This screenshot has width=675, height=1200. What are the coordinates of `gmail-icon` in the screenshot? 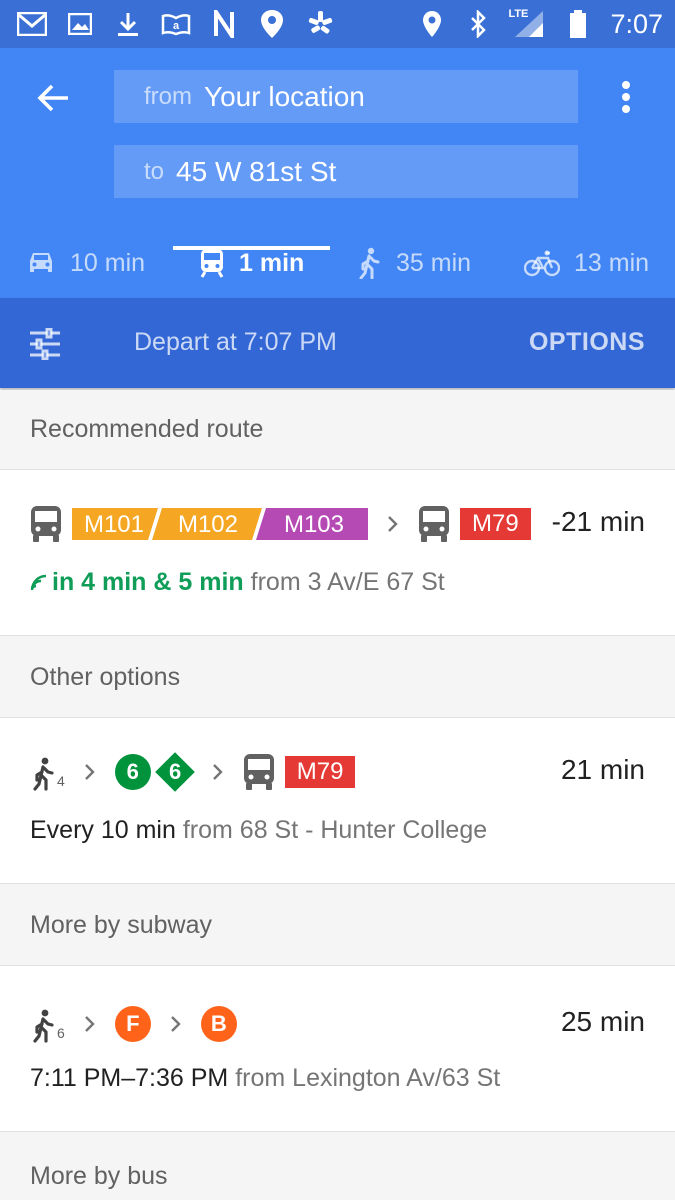 It's located at (32, 24).